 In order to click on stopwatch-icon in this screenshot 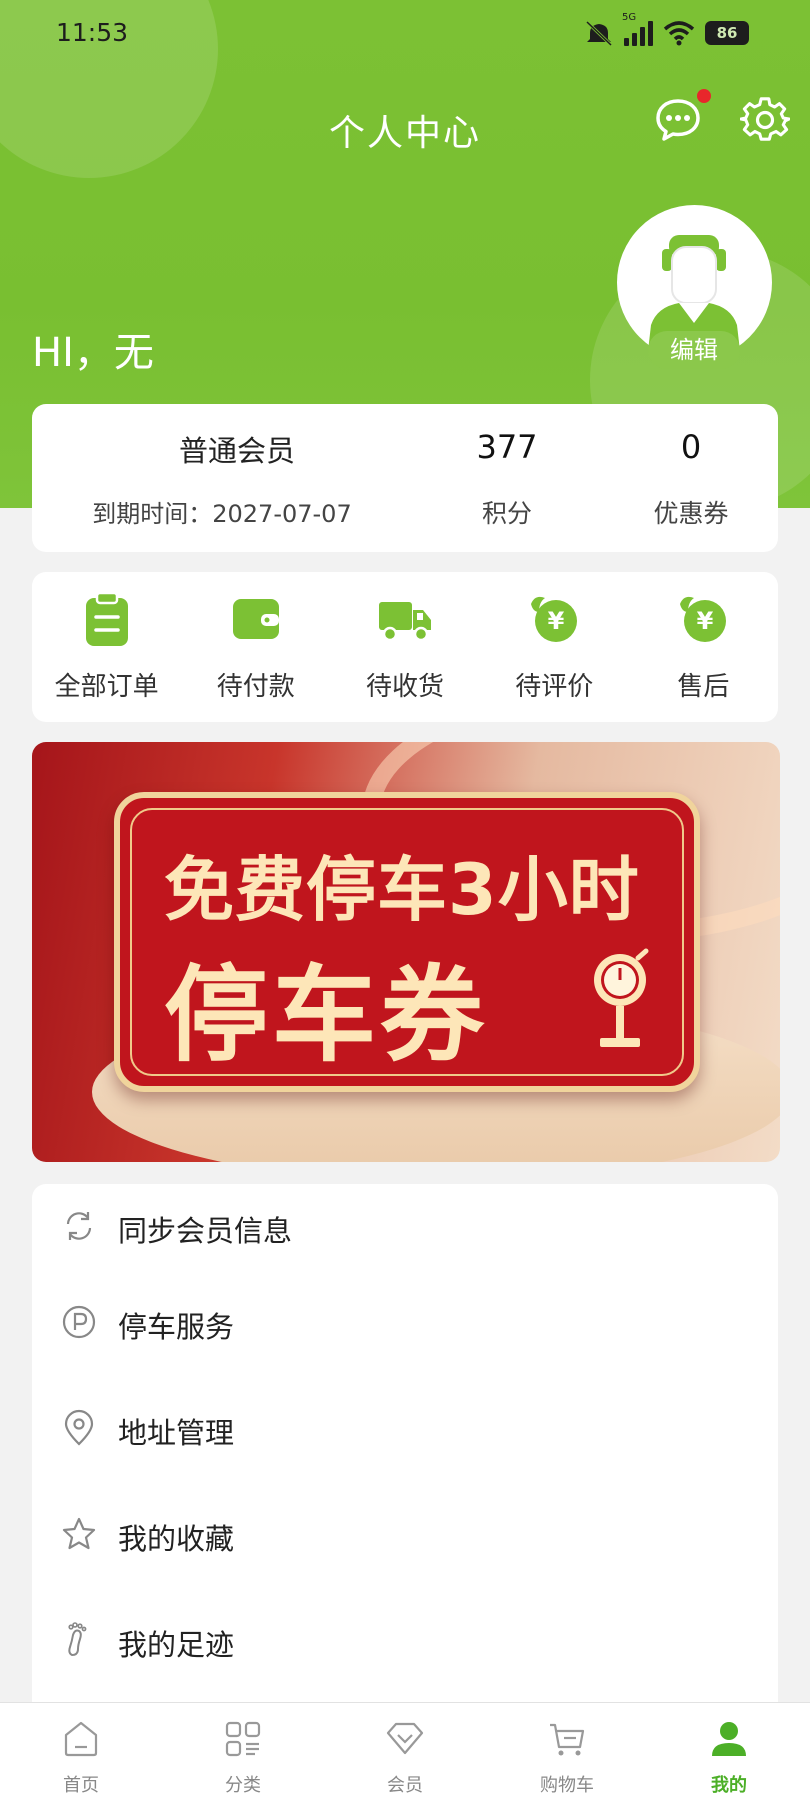, I will do `click(621, 997)`.